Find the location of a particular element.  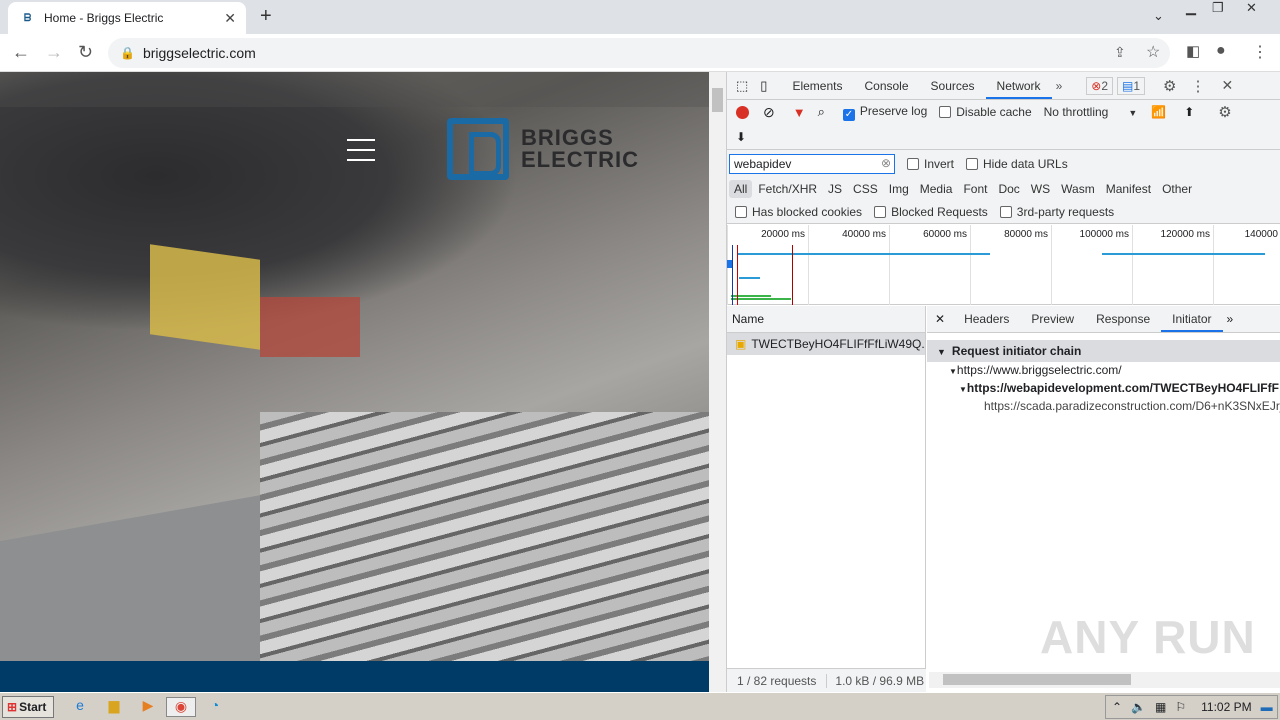

edge-icon: ◔ is located at coordinates (215, 707).